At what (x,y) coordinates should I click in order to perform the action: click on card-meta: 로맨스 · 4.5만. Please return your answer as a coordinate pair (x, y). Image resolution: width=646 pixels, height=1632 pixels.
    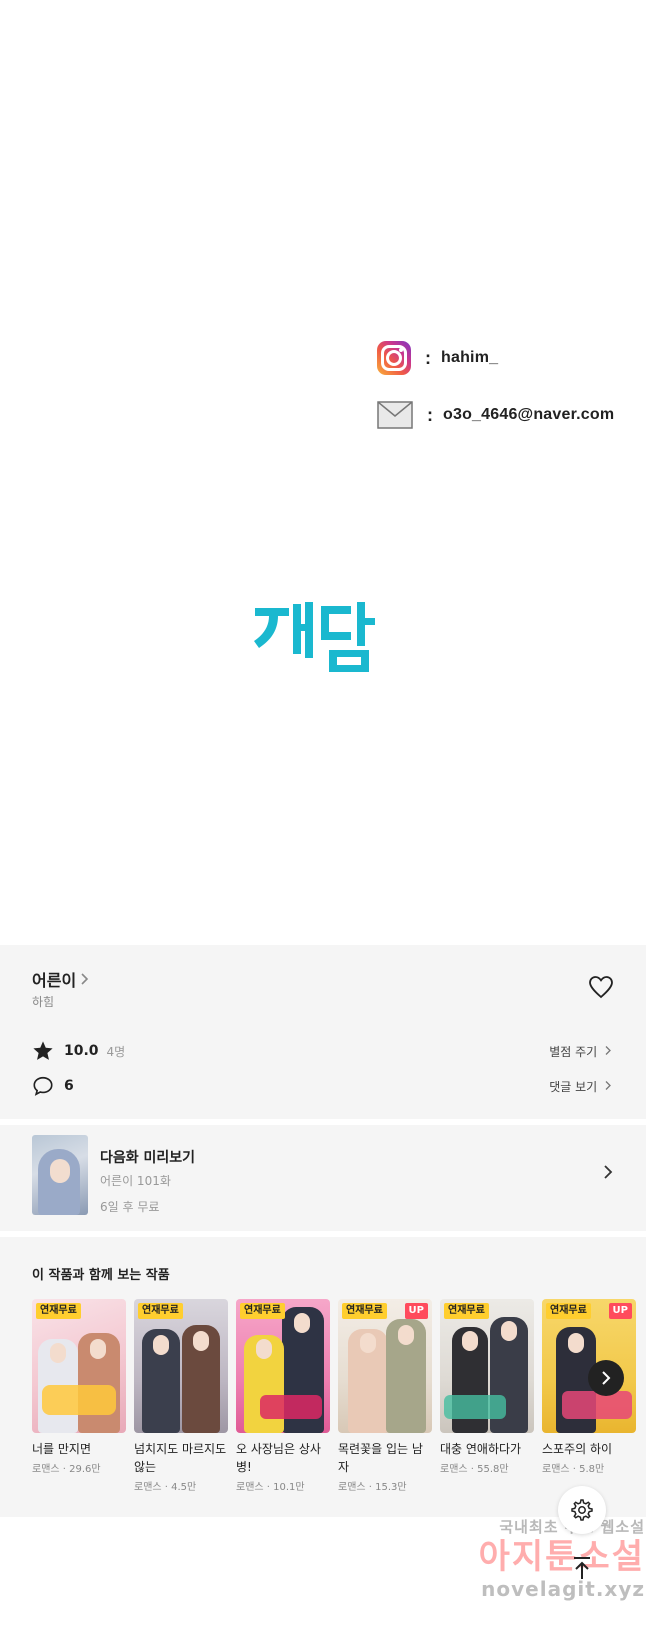
    Looking at the image, I should click on (165, 1487).